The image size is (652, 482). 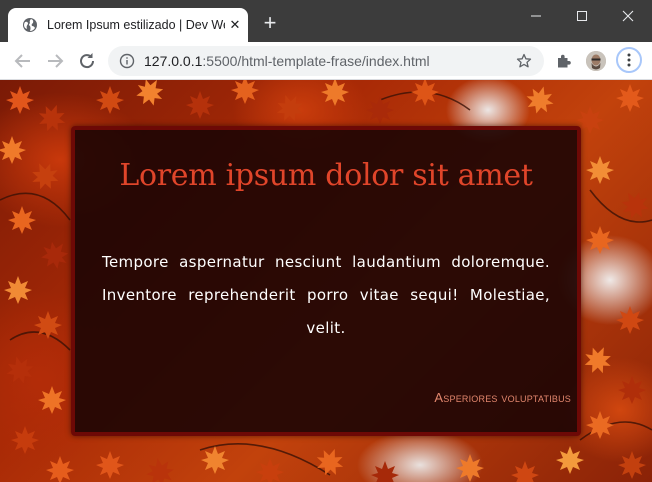 I want to click on minimize-button, so click(x=536, y=16).